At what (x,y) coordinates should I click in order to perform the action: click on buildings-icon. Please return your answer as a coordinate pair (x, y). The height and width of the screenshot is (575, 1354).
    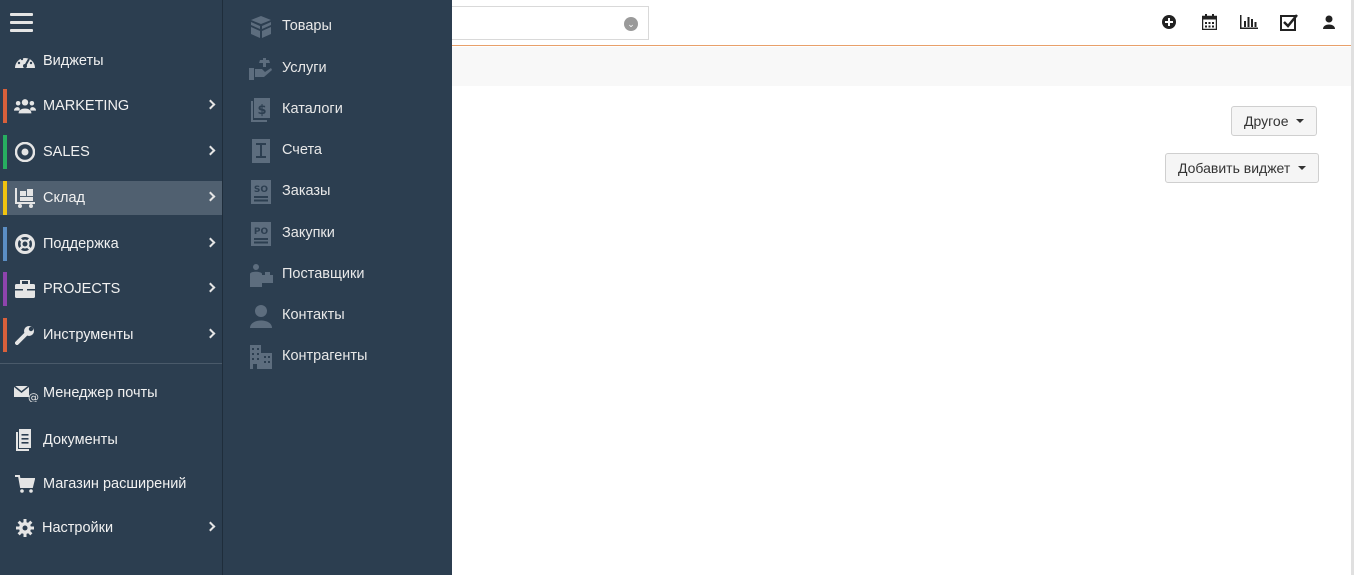
    Looking at the image, I should click on (261, 357).